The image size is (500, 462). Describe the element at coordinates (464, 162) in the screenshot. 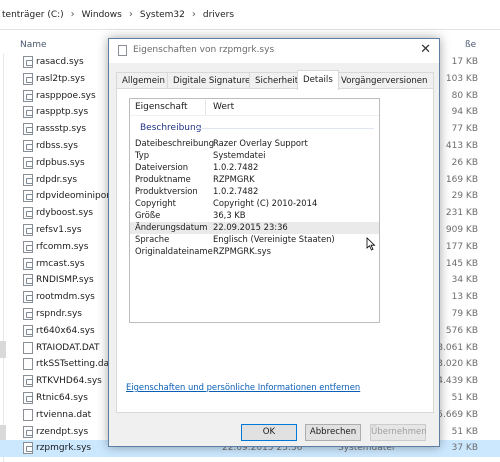

I see `file-size: 26 KB` at that location.